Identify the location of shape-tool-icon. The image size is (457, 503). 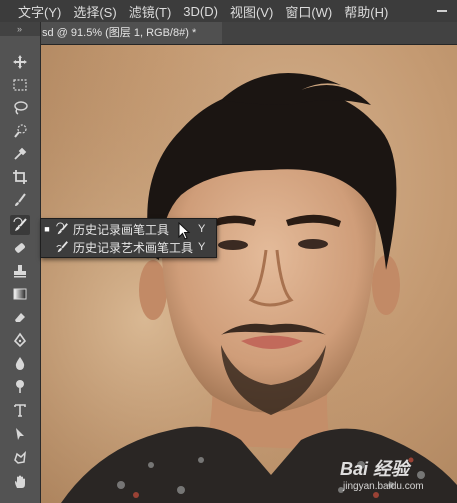
(20, 458).